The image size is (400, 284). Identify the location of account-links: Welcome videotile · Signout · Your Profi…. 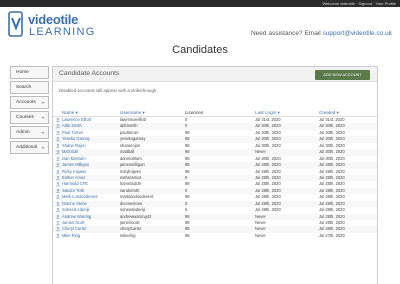
(359, 3).